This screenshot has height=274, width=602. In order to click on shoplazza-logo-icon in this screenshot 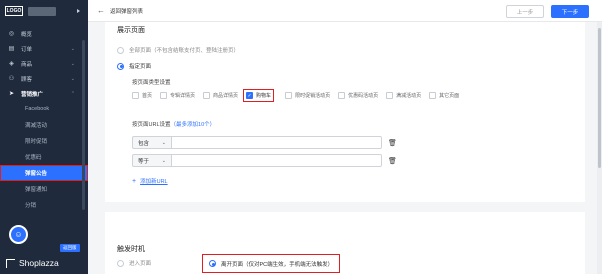, I will do `click(10, 263)`.